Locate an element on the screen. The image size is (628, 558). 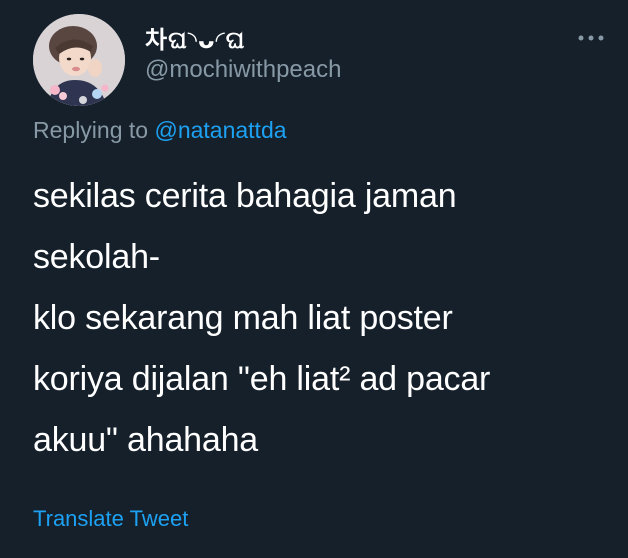
author-handle: @mochiwithpeach is located at coordinates (243, 70).